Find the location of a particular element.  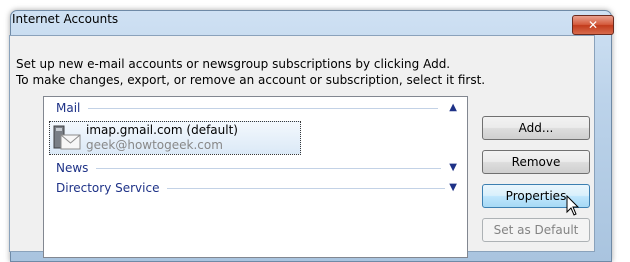

properties-button-label: Properties is located at coordinates (536, 196).